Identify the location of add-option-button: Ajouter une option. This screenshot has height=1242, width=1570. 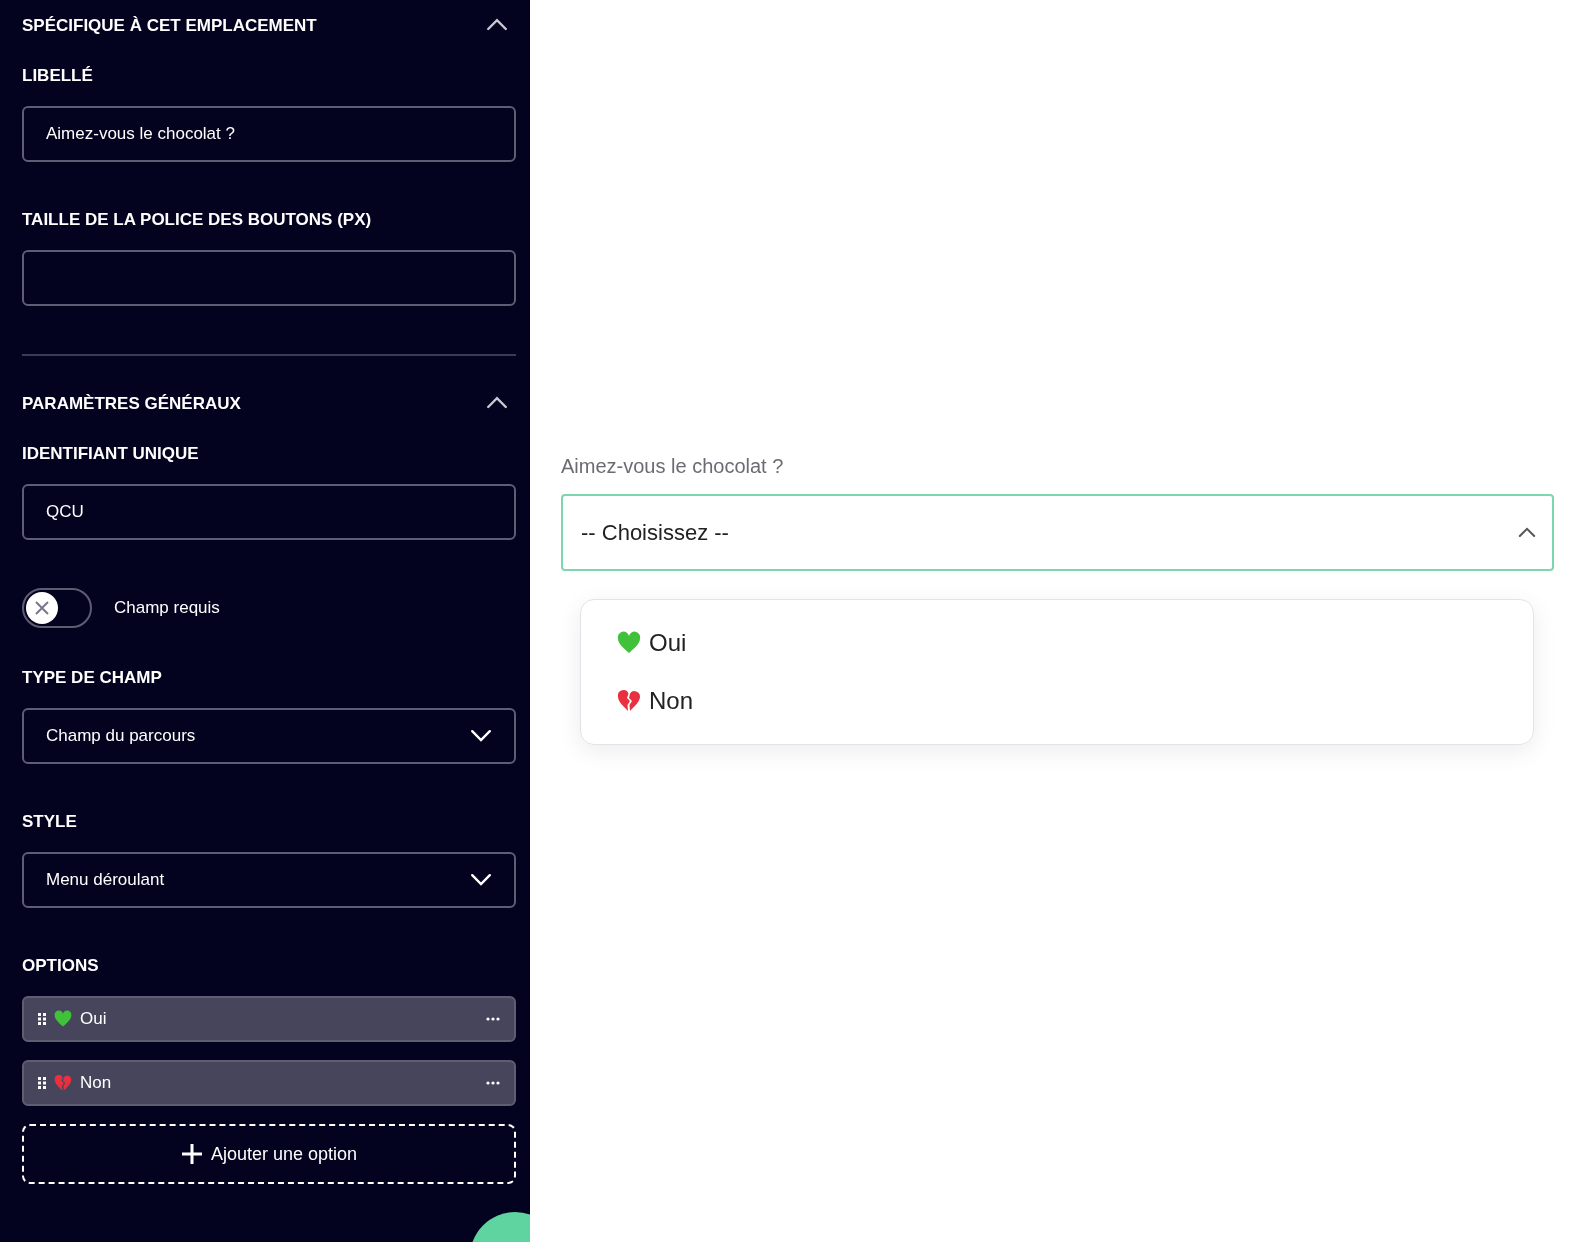
(269, 1154).